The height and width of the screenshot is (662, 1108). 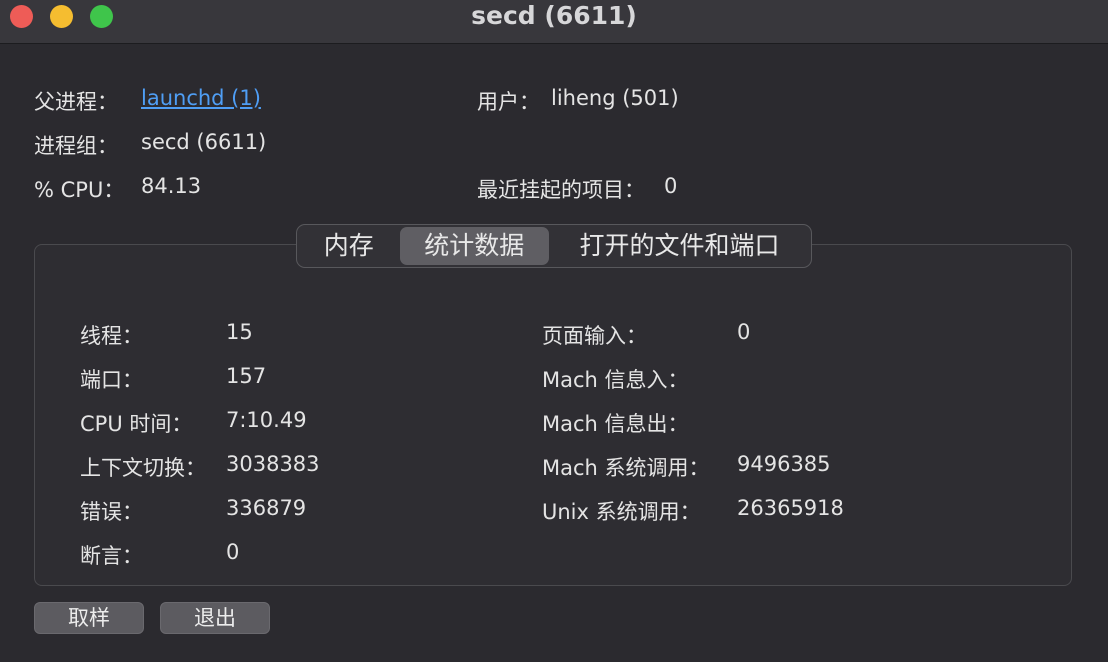 What do you see at coordinates (233, 552) in the screenshot?
I see `assertions-value: 0` at bounding box center [233, 552].